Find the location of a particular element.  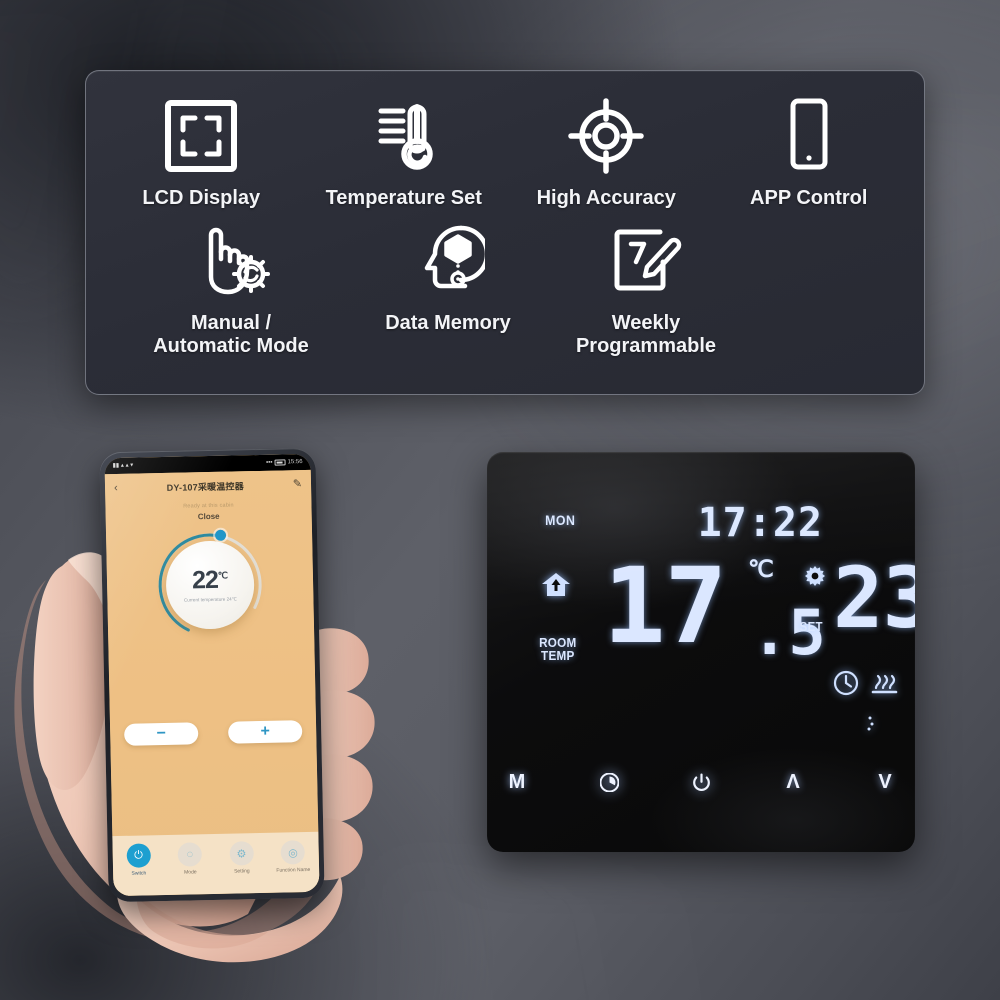

wall-highlight is located at coordinates (640, 930).